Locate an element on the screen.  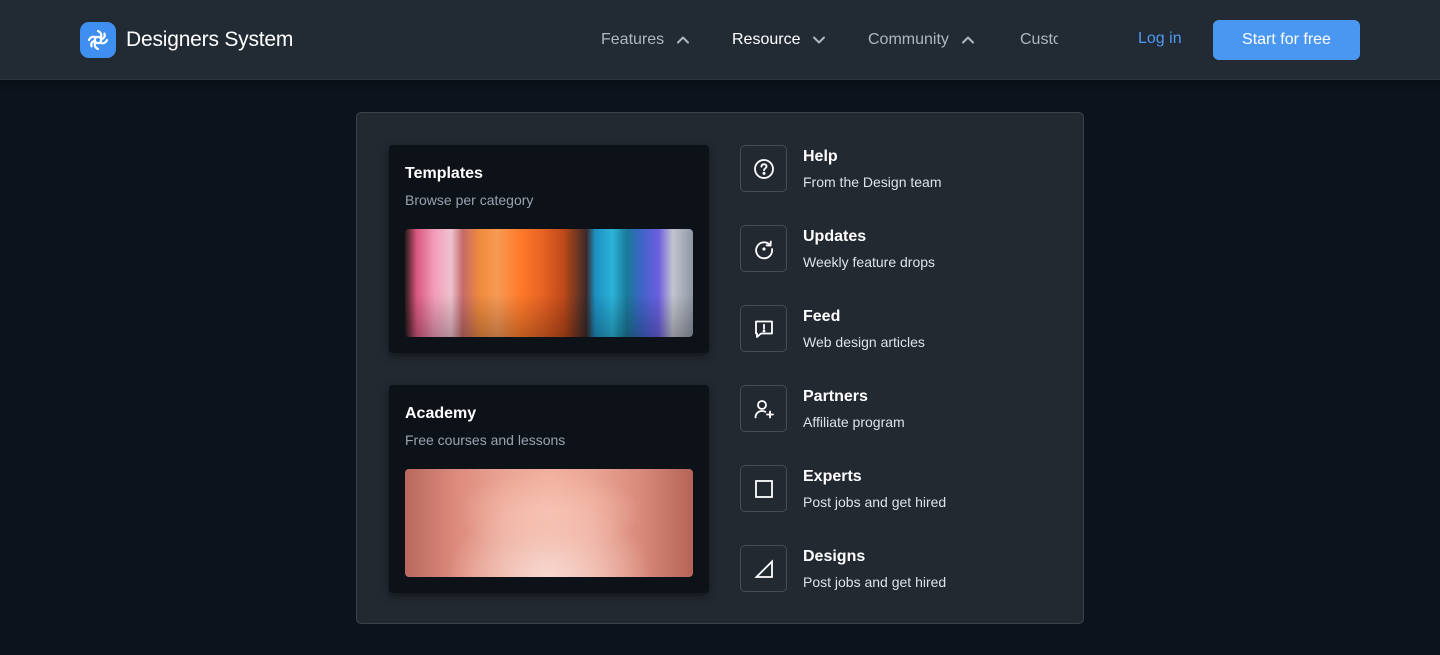
item-title: Designs is located at coordinates (834, 556).